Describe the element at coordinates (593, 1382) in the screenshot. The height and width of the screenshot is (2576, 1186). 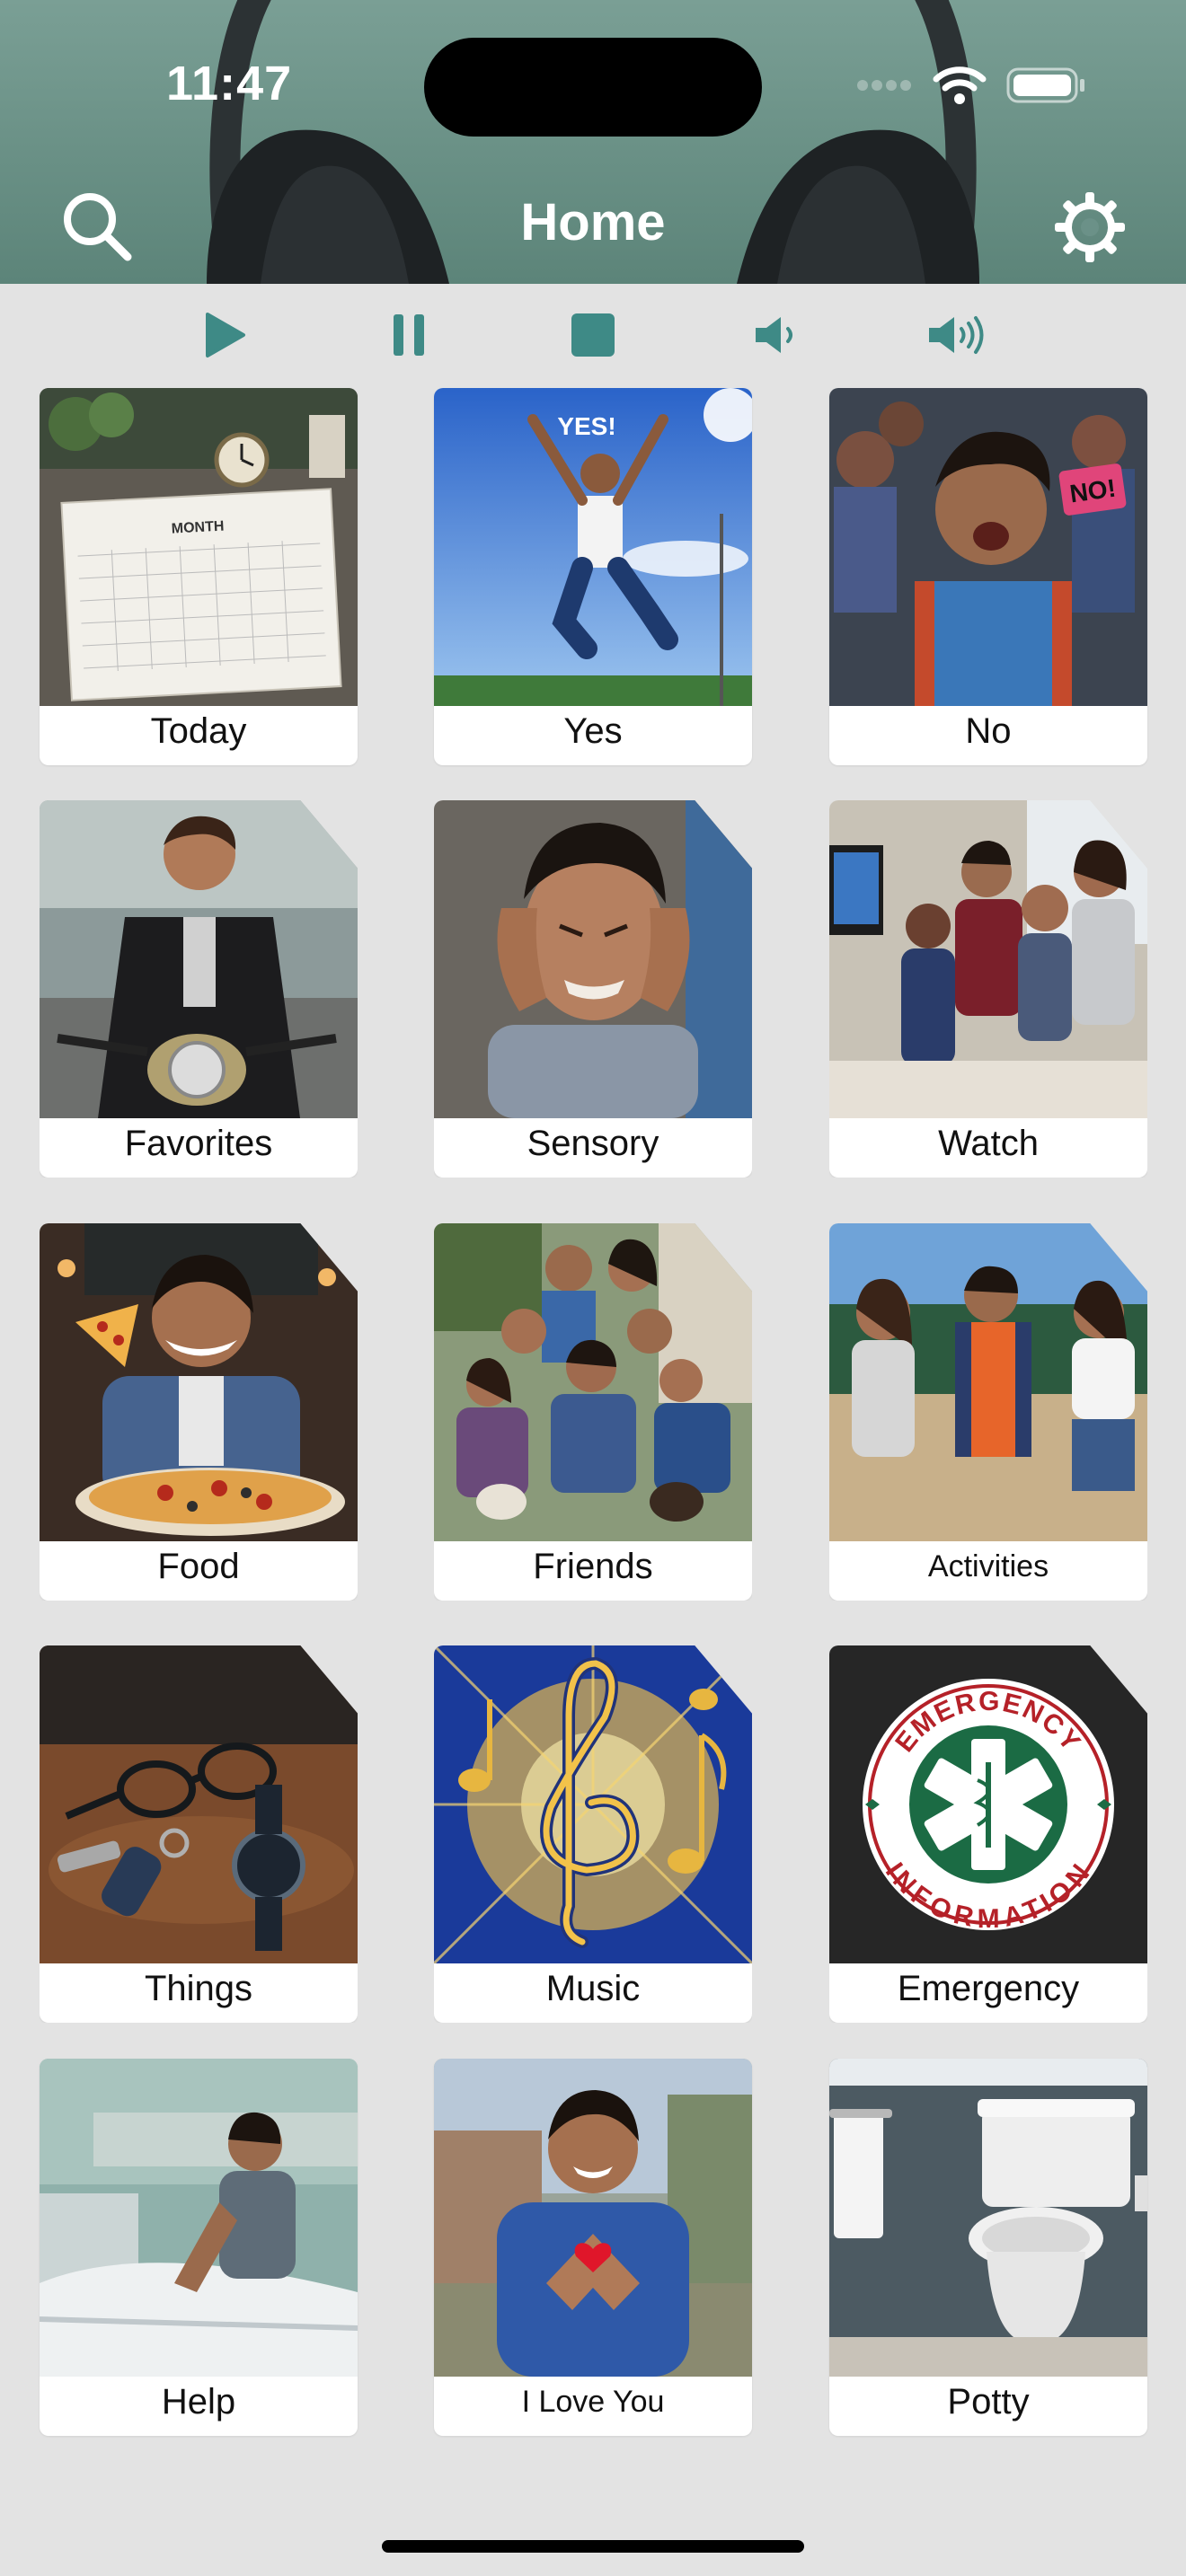
I see `friends-group-image` at that location.